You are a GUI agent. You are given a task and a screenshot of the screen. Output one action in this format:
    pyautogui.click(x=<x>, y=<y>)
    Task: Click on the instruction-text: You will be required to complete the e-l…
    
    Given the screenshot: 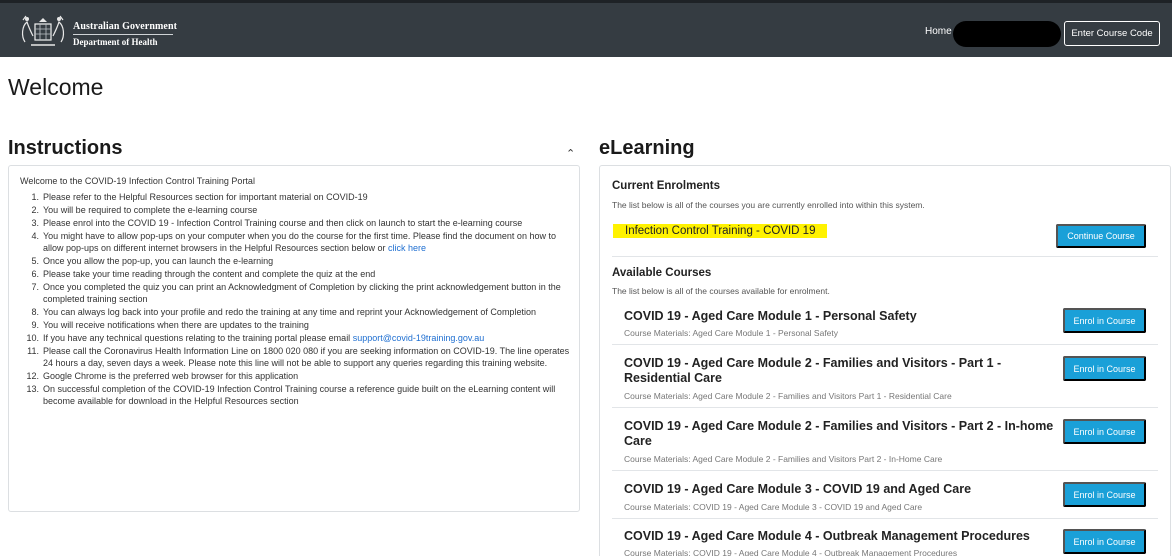 What is the action you would take?
    pyautogui.click(x=150, y=210)
    